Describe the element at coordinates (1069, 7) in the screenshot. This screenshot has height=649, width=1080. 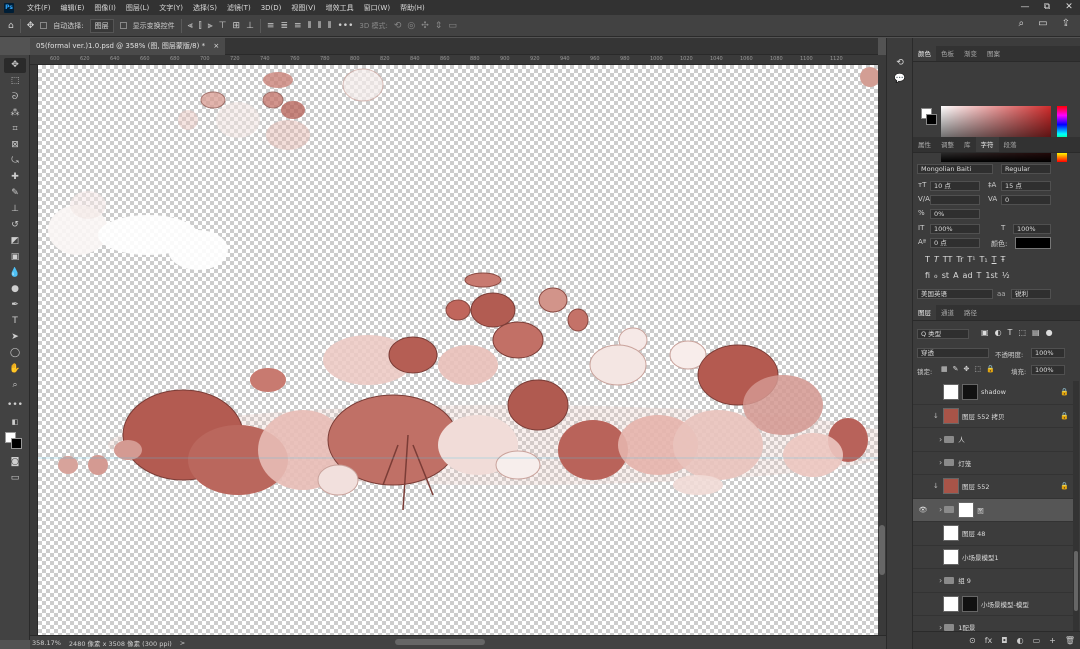
I see `close-window-button: ✕` at that location.